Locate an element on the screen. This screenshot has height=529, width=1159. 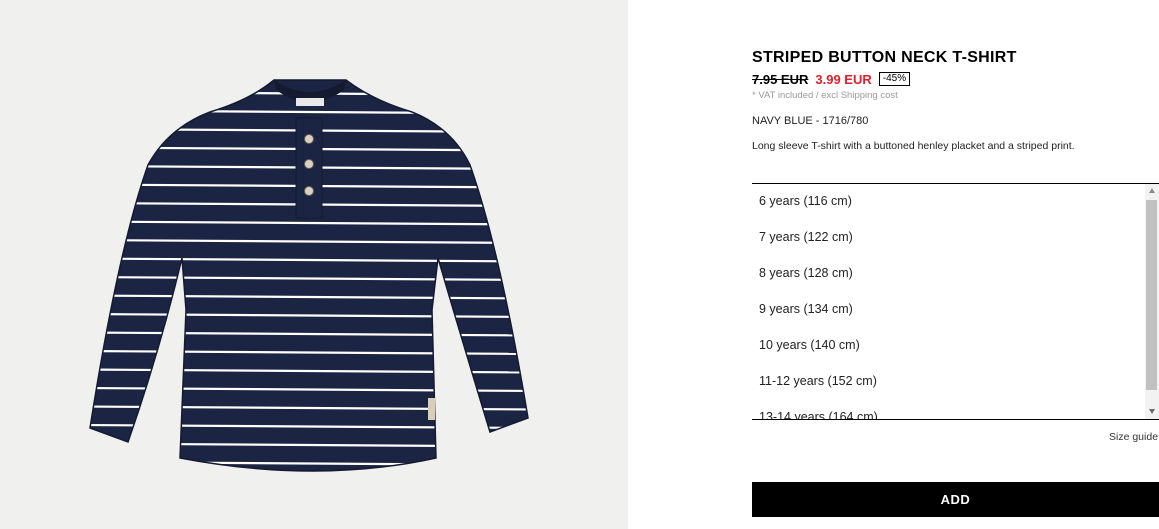
sale-price: 3.99 EUR is located at coordinates (843, 79).